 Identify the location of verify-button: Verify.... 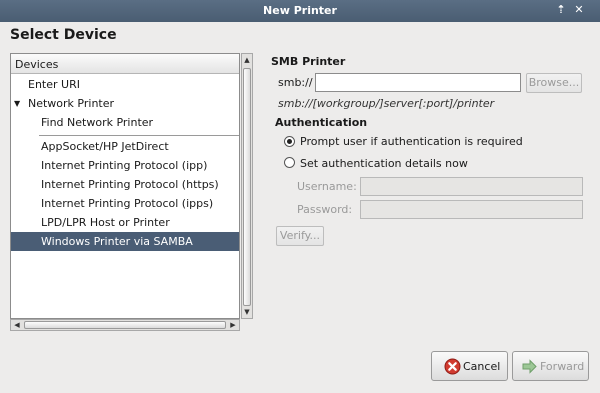
(300, 236).